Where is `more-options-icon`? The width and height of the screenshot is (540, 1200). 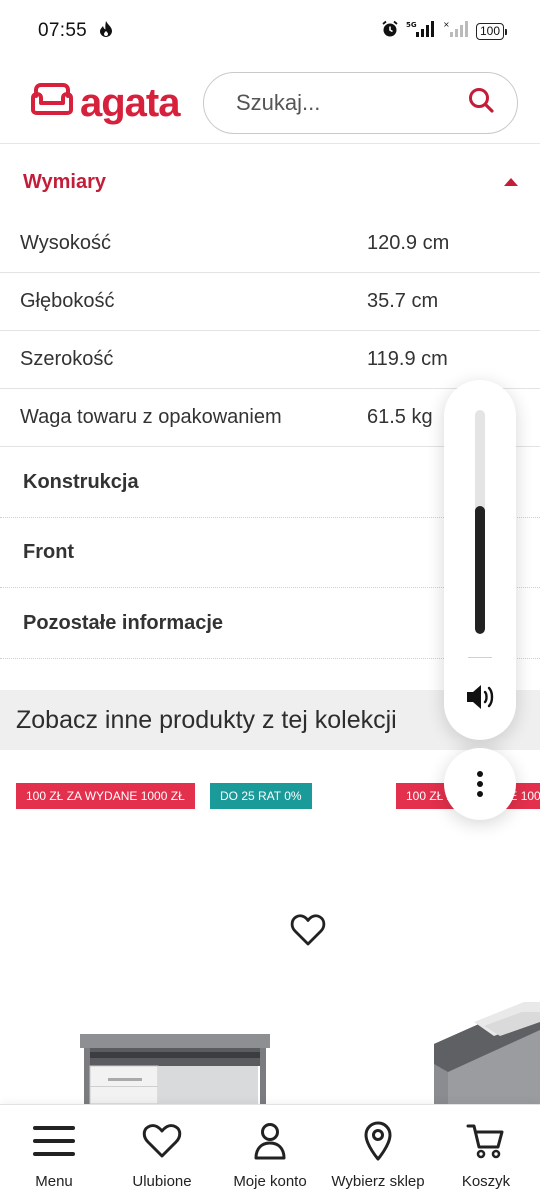 more-options-icon is located at coordinates (480, 784).